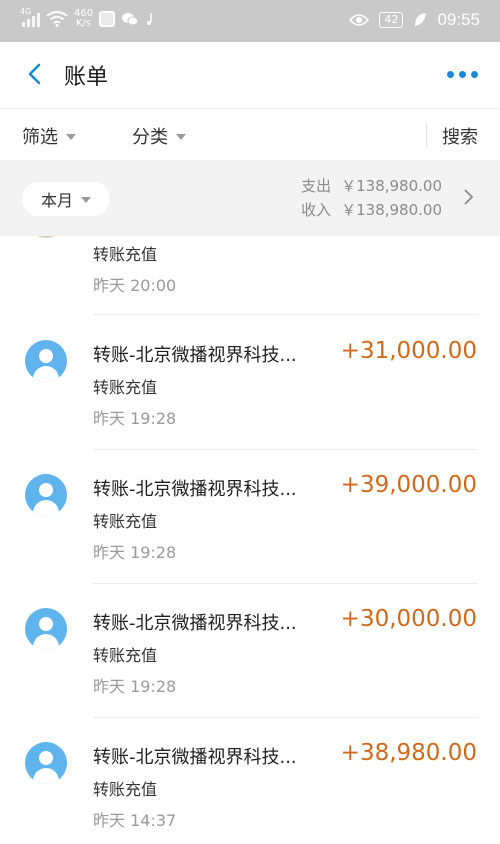 Image resolution: width=500 pixels, height=844 pixels. Describe the element at coordinates (83, 23) in the screenshot. I see `speed-unit: K/s` at that location.